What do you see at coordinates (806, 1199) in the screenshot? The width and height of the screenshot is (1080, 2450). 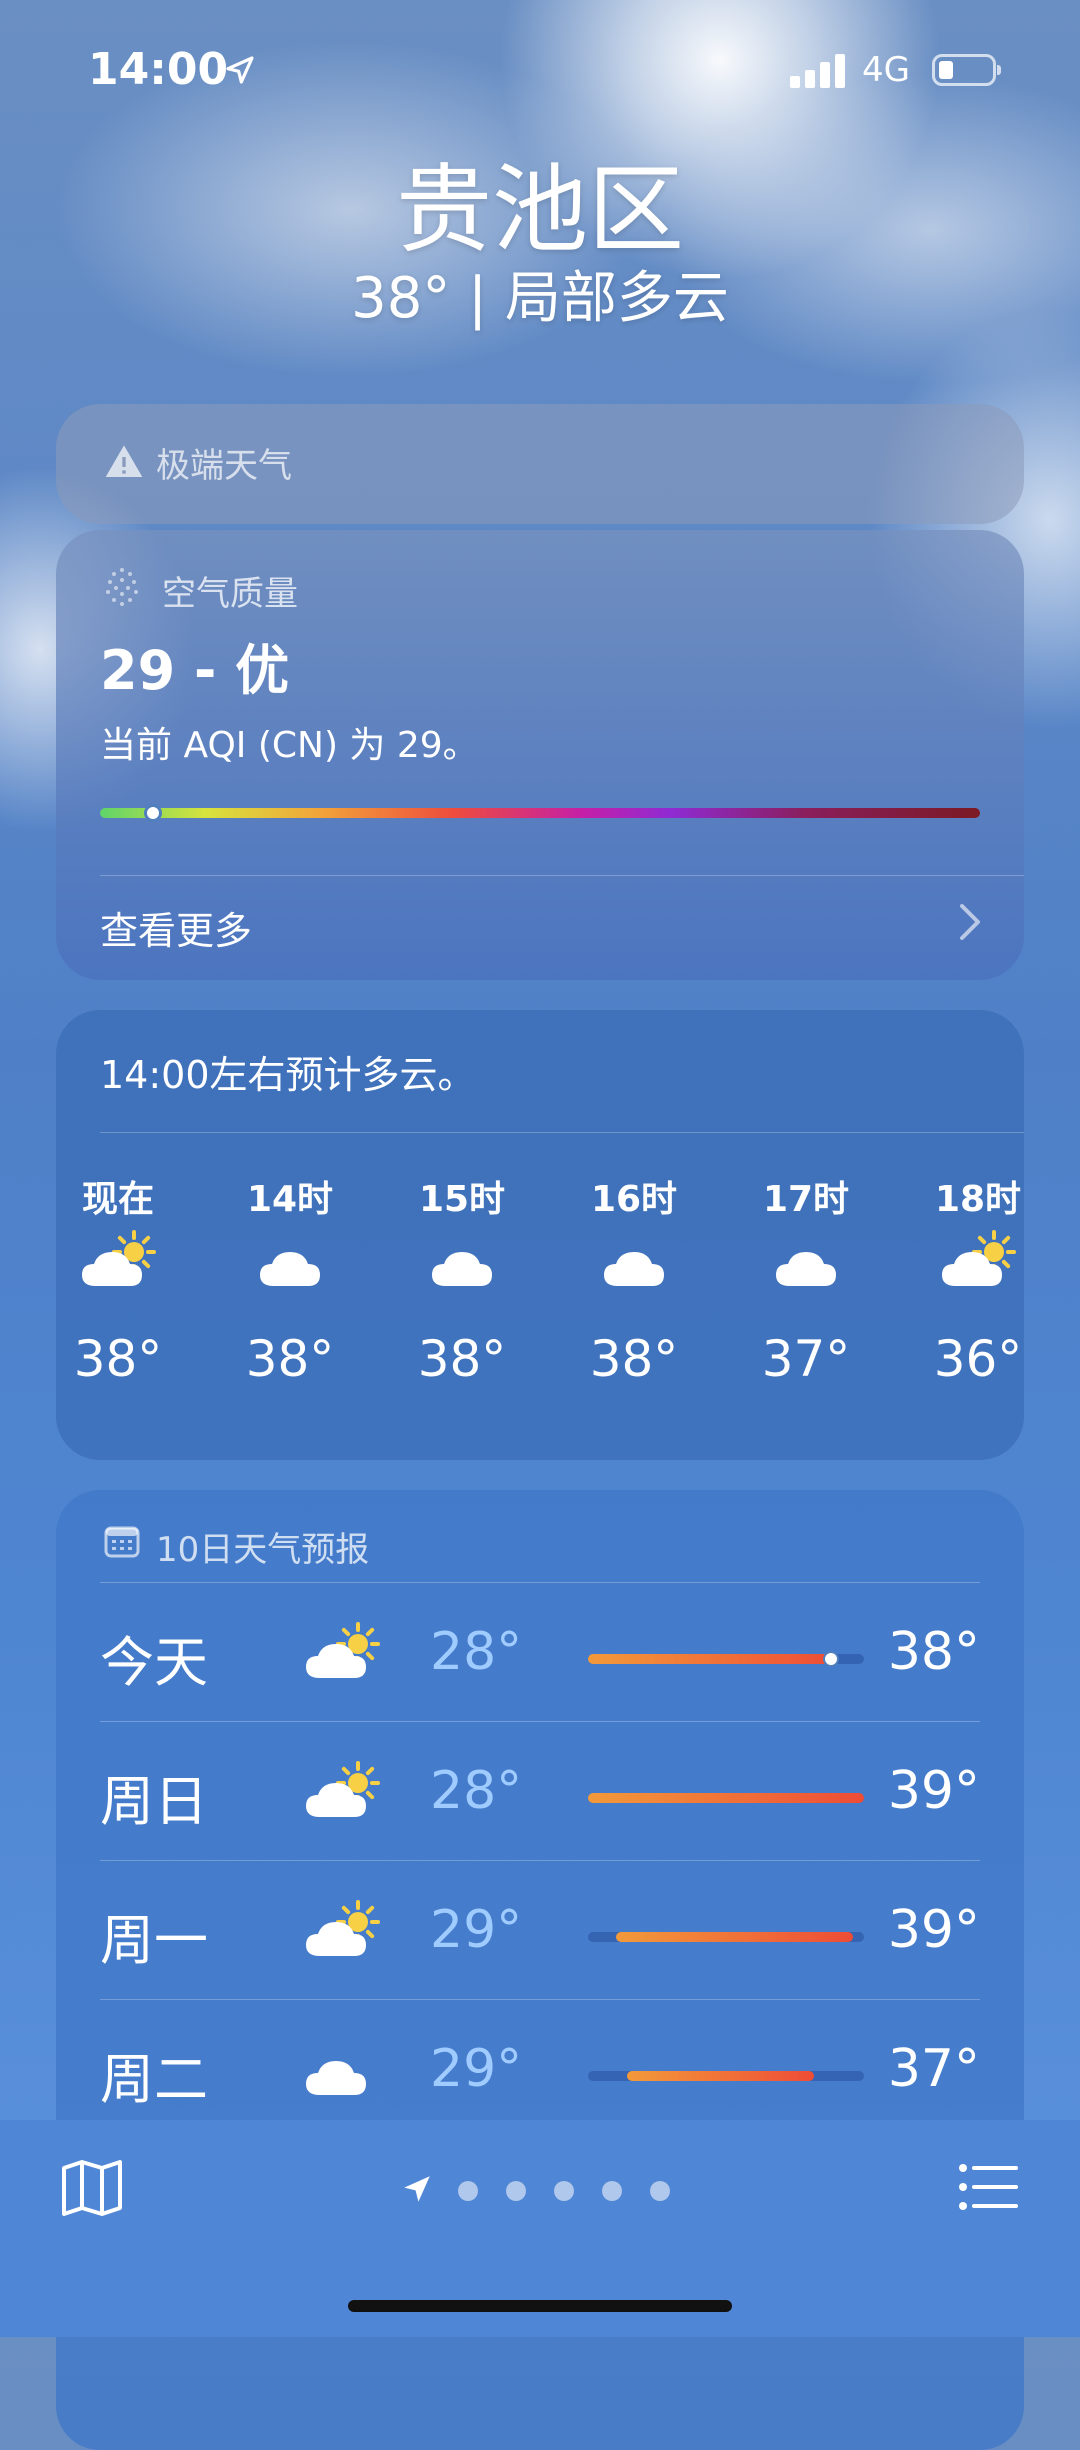 I see `hour-label: 17时` at bounding box center [806, 1199].